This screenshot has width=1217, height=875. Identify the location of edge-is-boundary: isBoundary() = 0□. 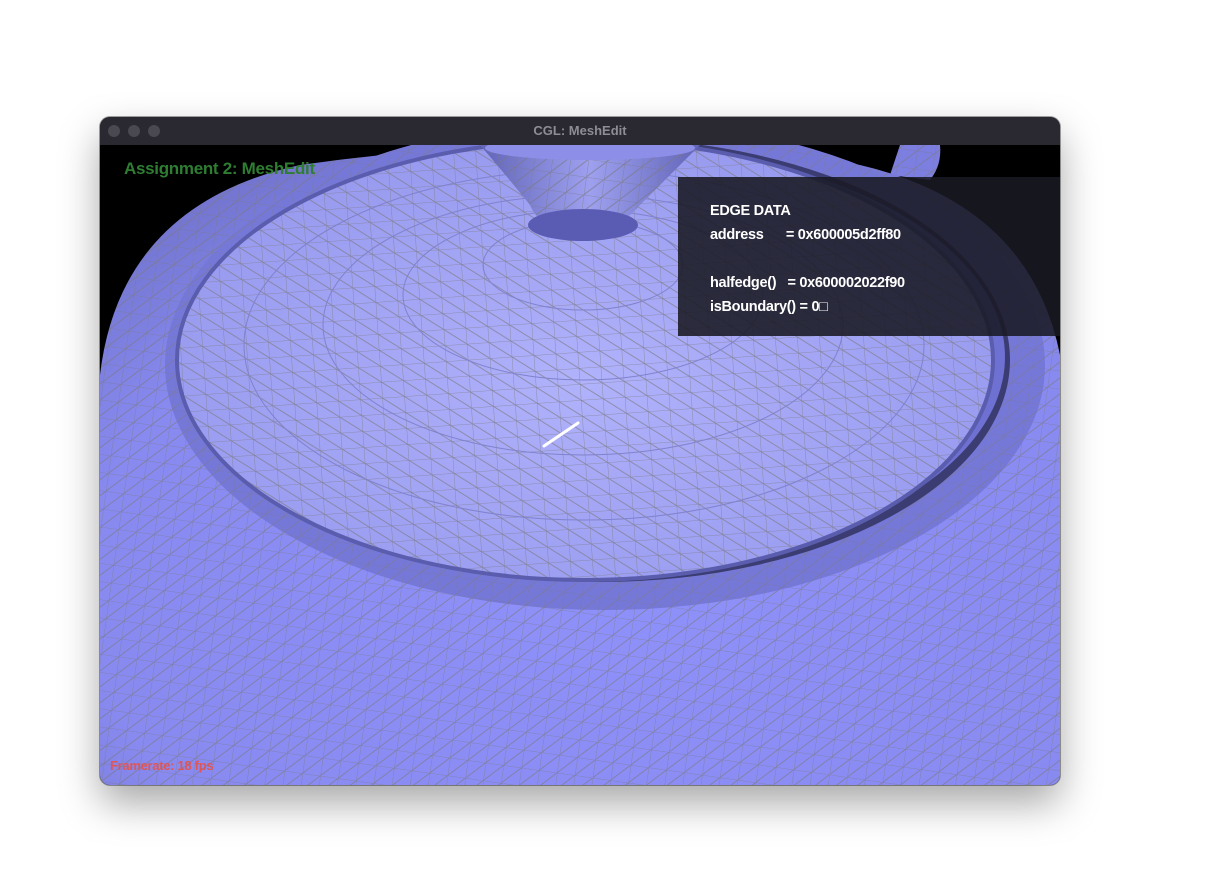
(769, 307).